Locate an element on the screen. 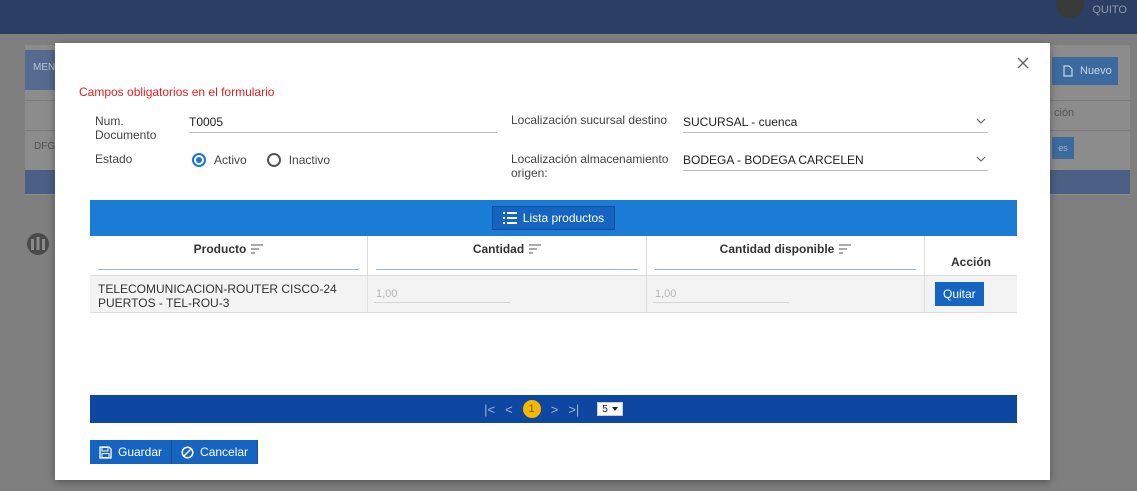  prev-page-button: < is located at coordinates (509, 409).